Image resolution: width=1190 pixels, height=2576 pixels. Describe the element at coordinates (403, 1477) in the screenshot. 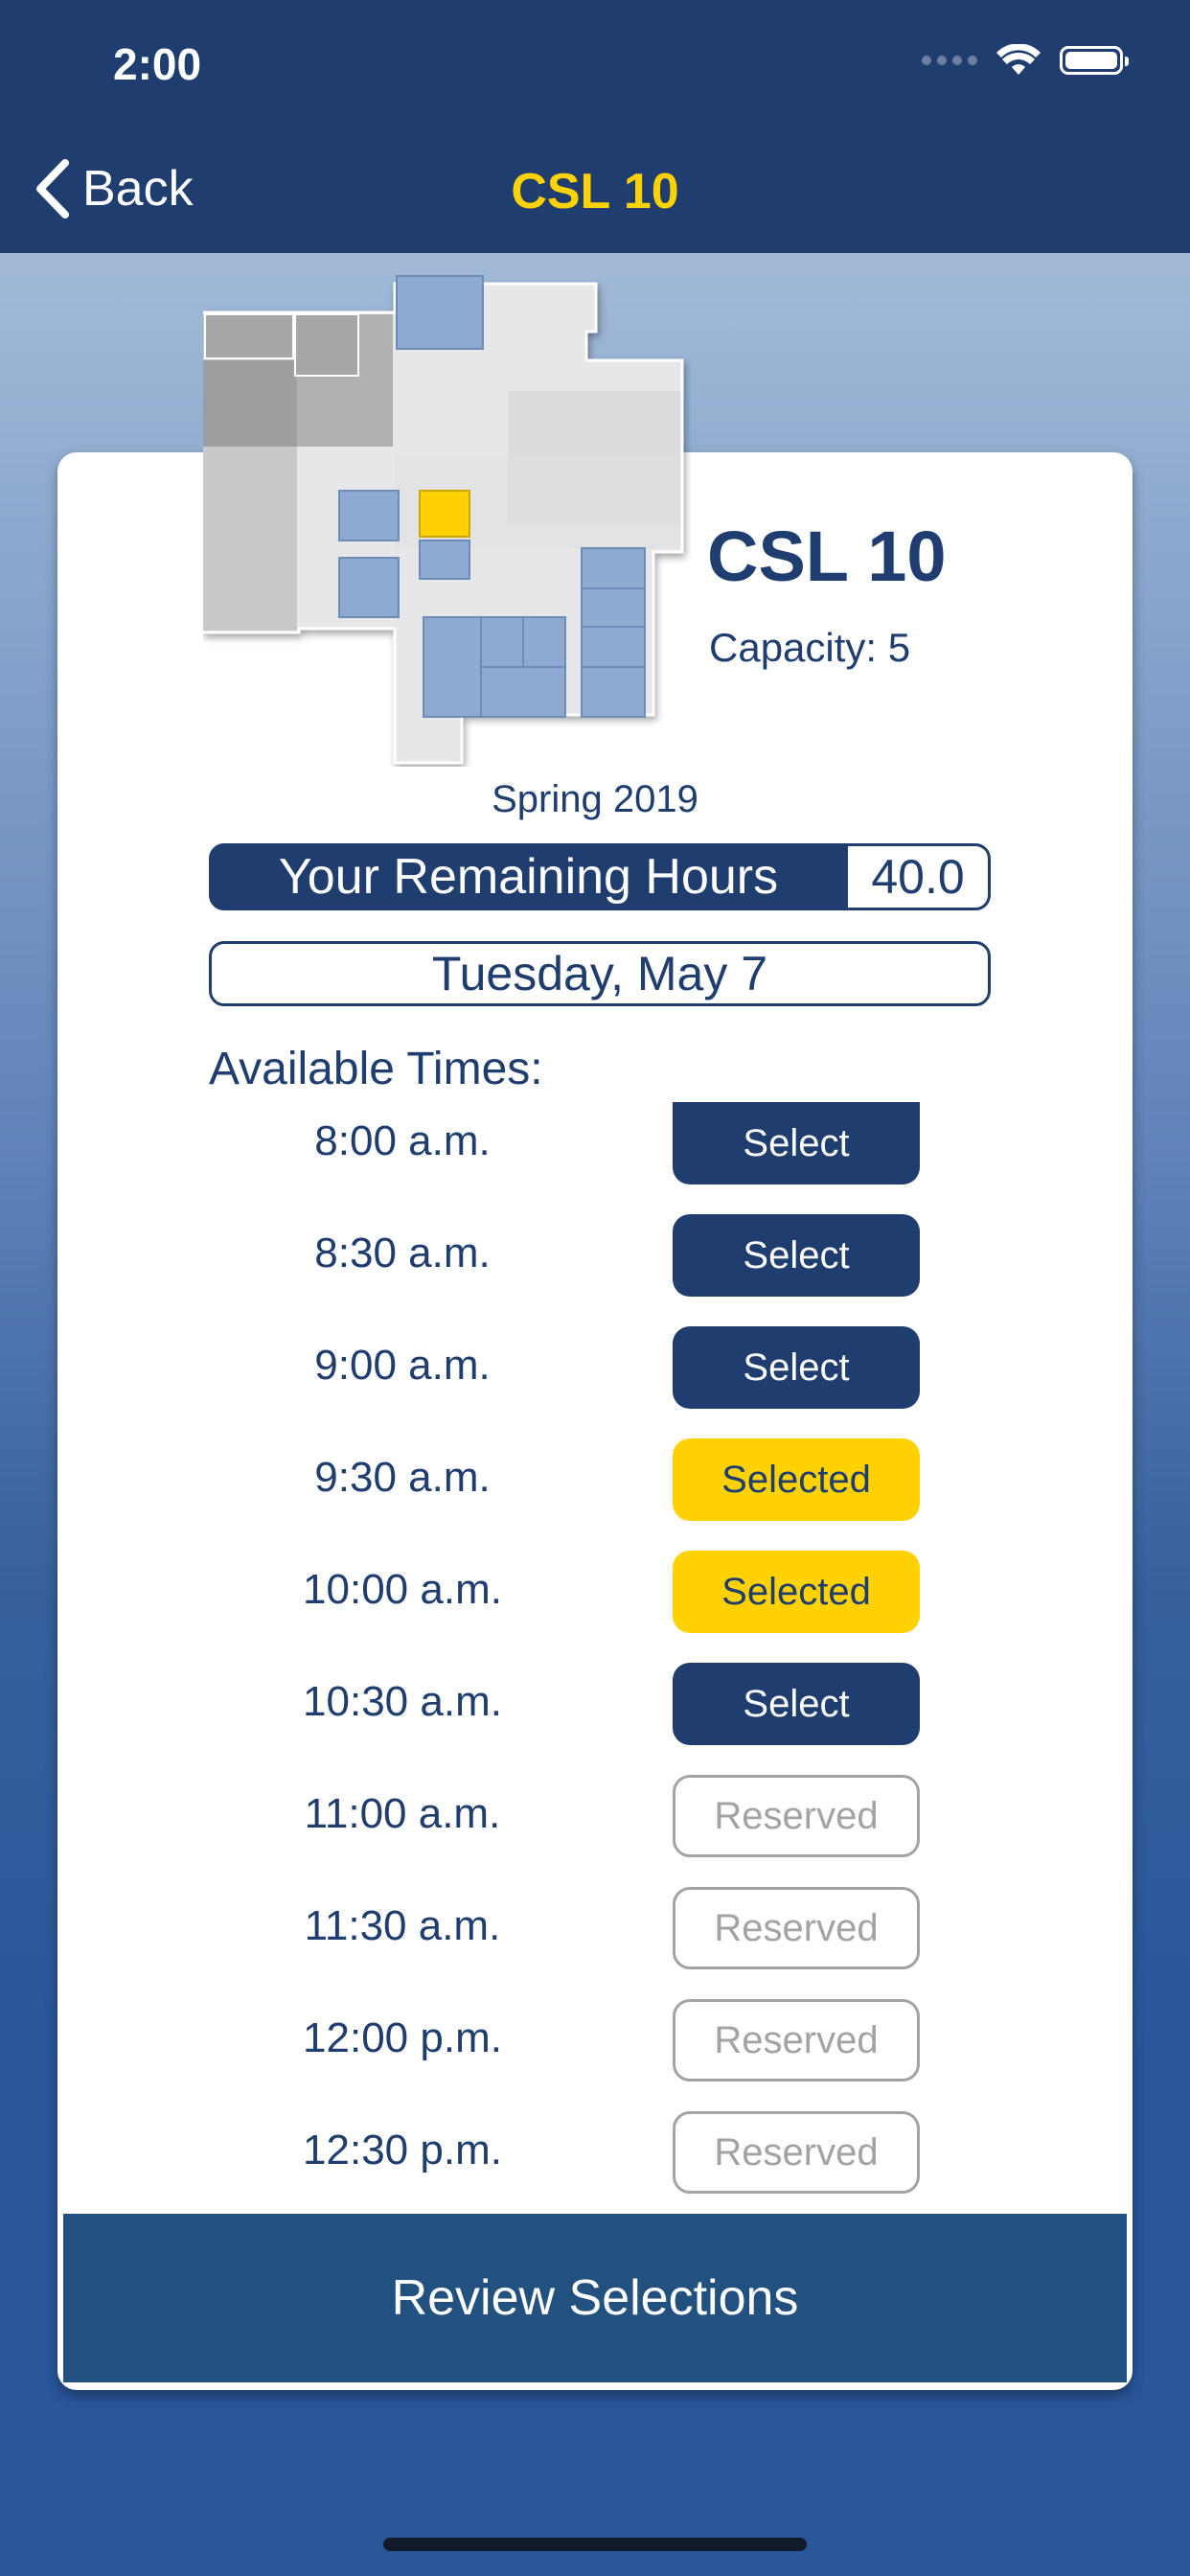

I see `slot-time: 9:30 a.m.` at that location.